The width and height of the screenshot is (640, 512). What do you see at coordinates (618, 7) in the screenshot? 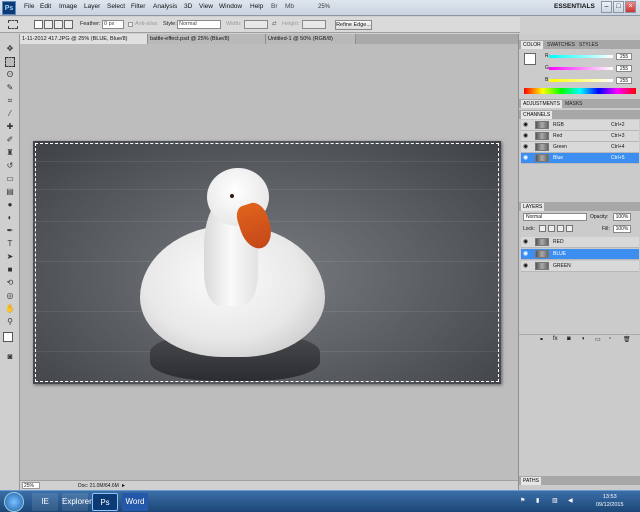
I see `maximize-button: □` at bounding box center [618, 7].